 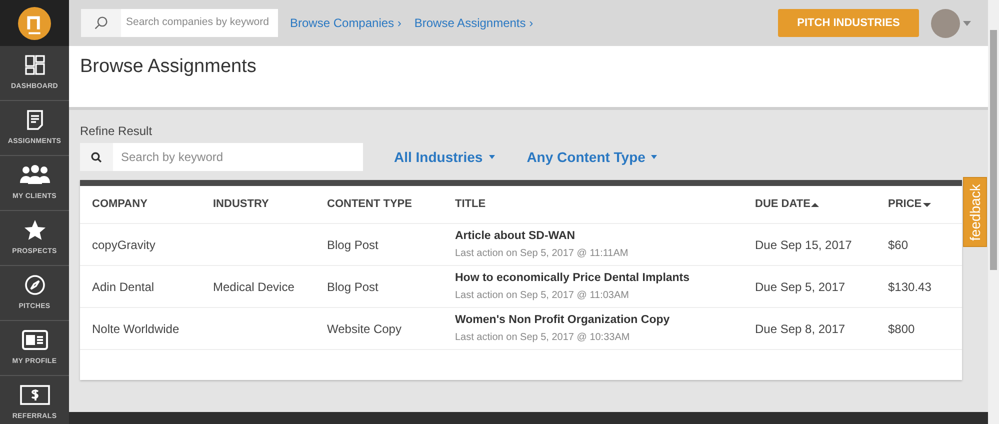 What do you see at coordinates (136, 329) in the screenshot?
I see `company-cell: Nolte Worldwide` at bounding box center [136, 329].